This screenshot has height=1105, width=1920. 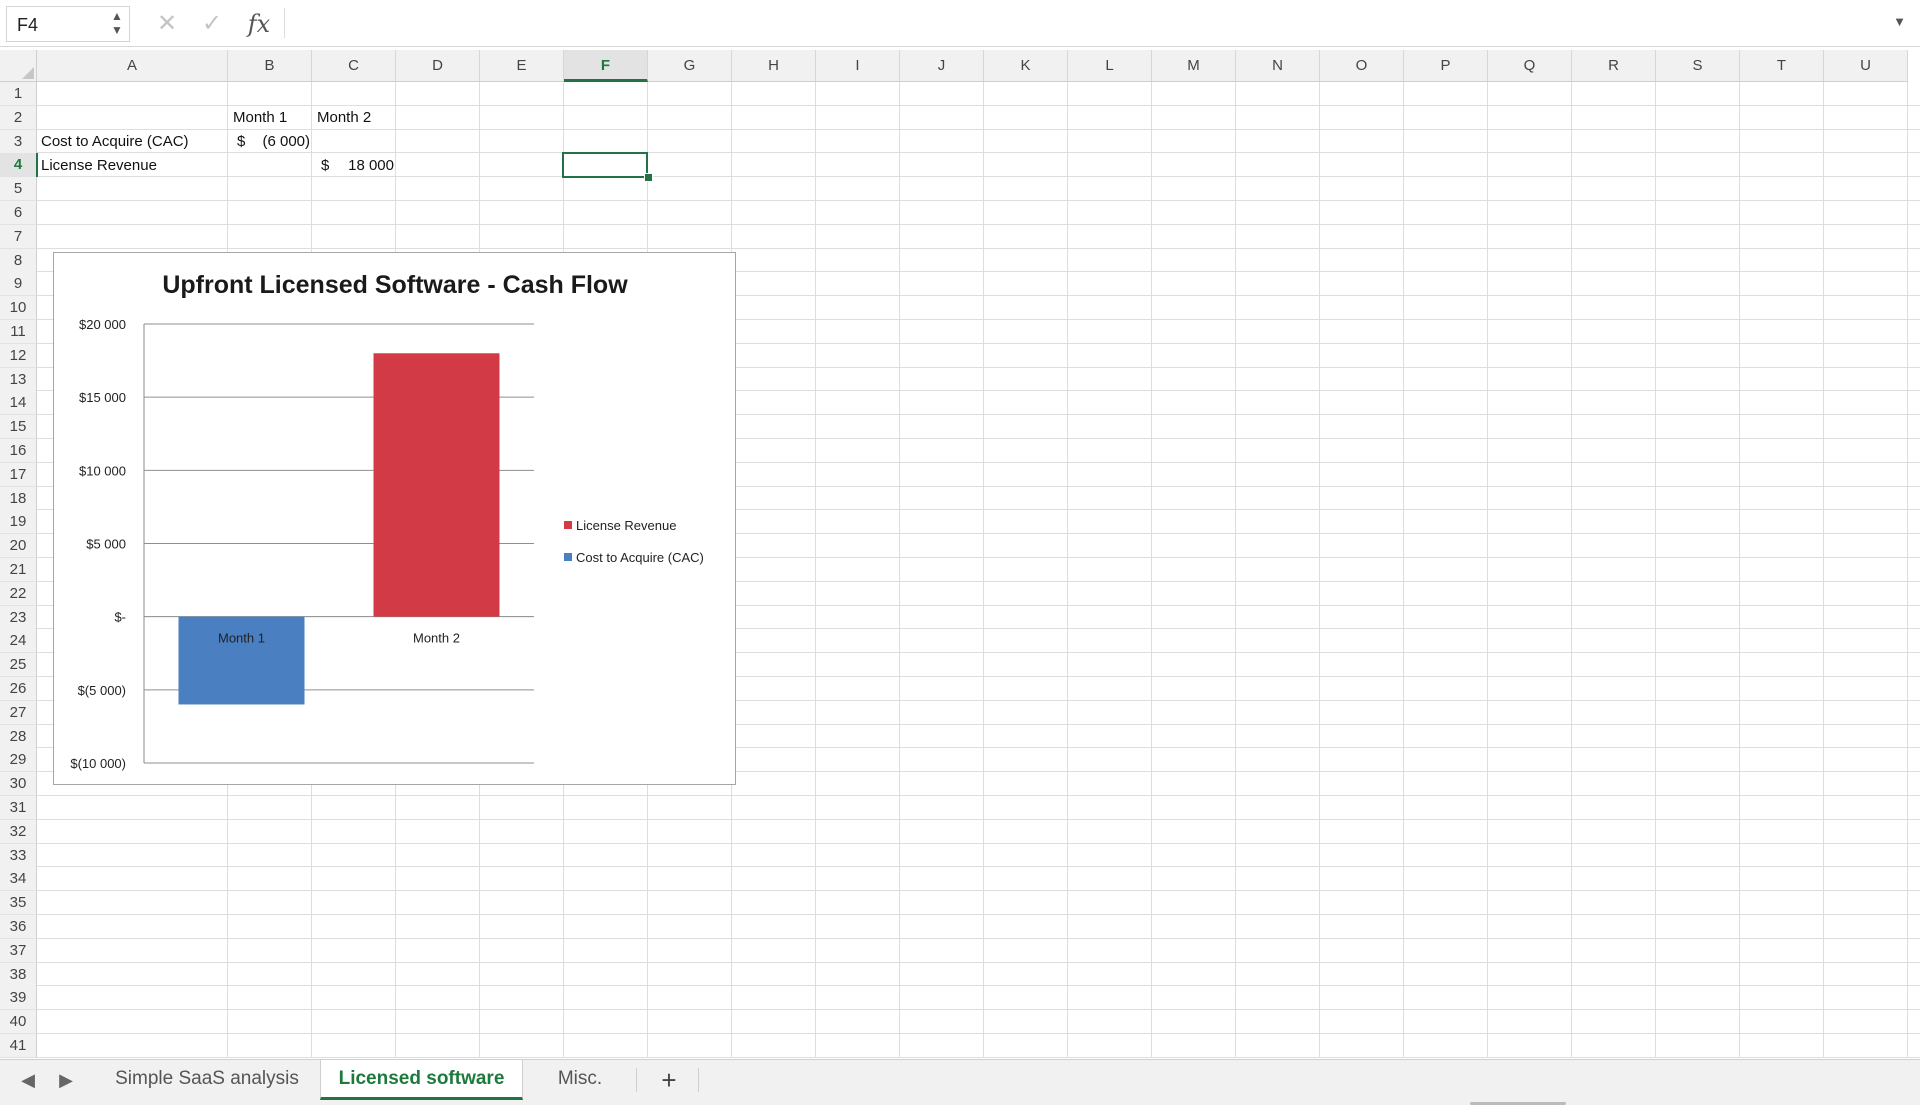 What do you see at coordinates (18, 831) in the screenshot?
I see `row-header-32: 32` at bounding box center [18, 831].